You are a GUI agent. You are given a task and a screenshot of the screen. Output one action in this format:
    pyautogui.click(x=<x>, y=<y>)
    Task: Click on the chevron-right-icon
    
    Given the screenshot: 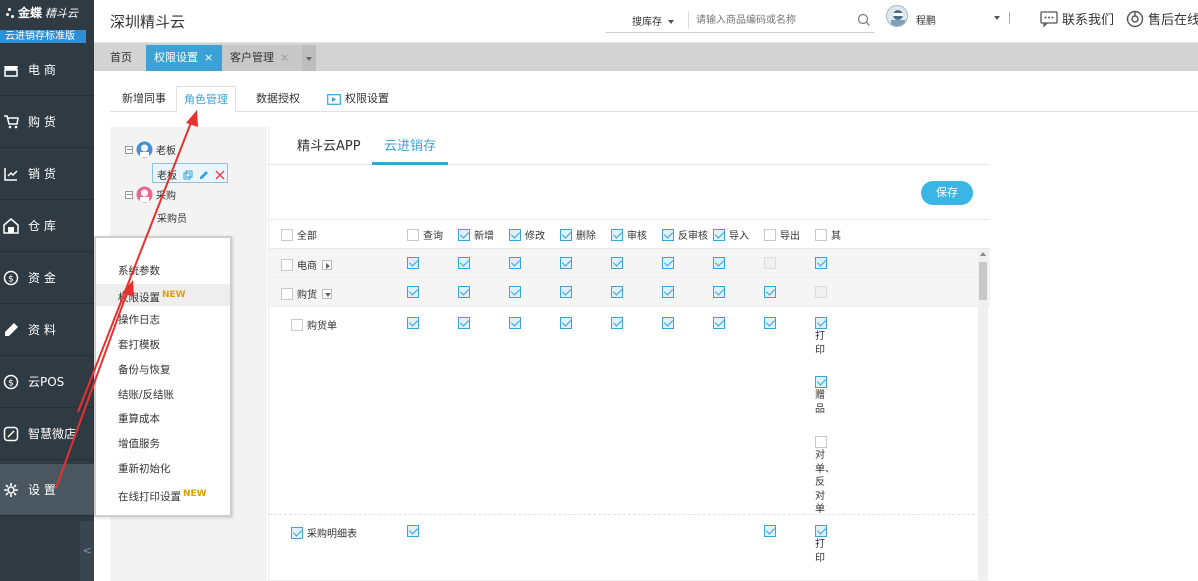 What is the action you would take?
    pyautogui.click(x=327, y=264)
    